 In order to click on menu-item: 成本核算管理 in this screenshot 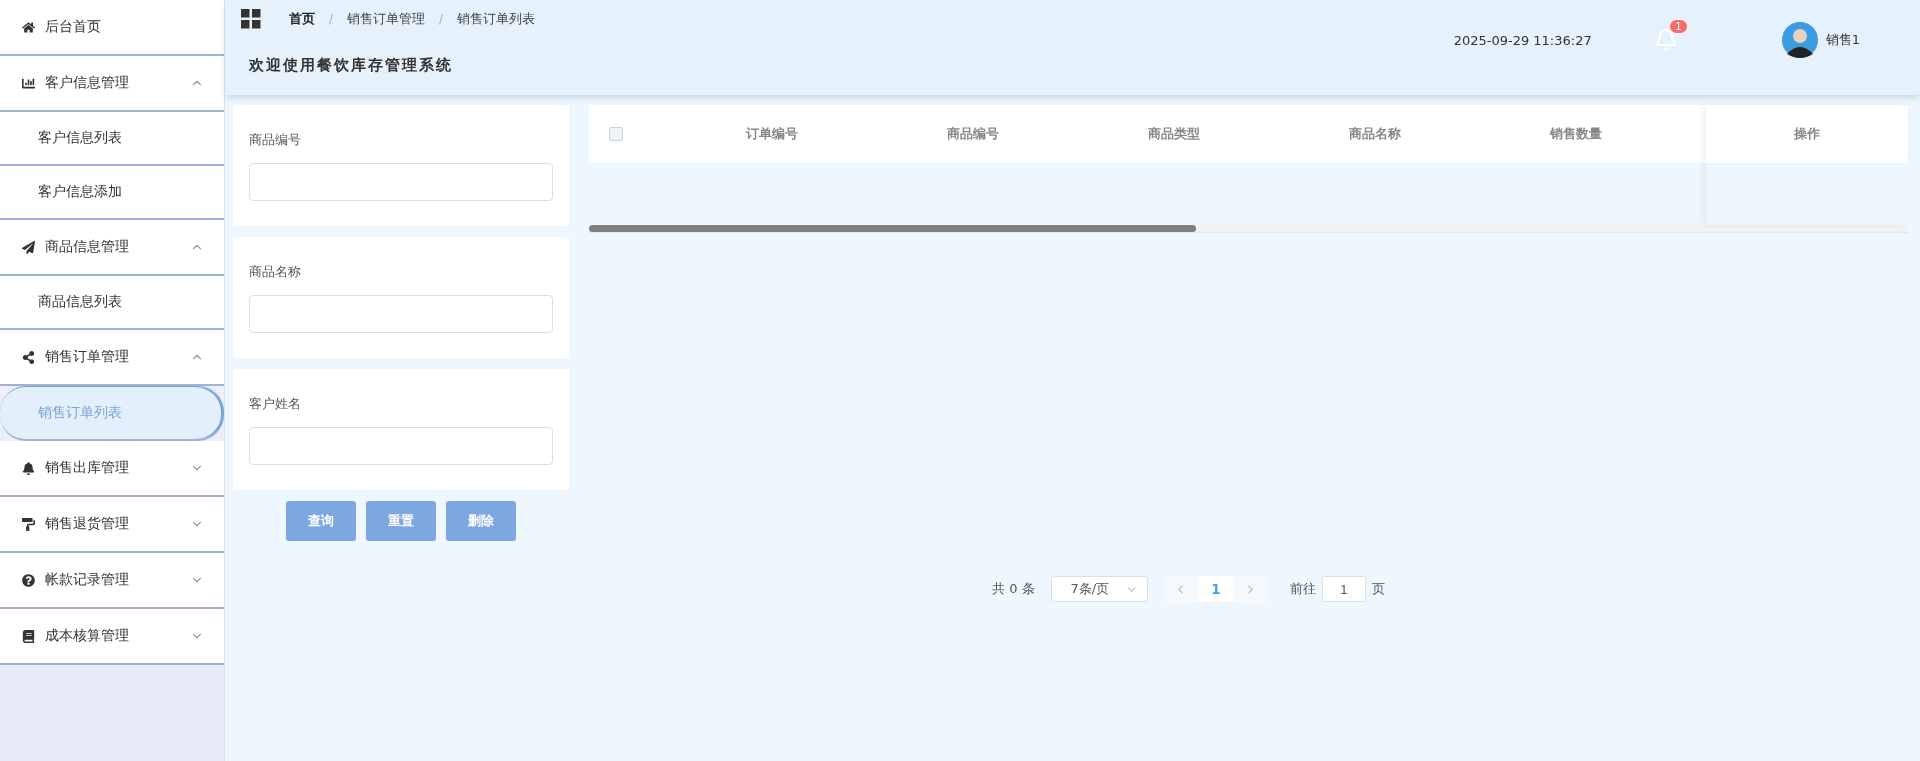, I will do `click(112, 637)`.